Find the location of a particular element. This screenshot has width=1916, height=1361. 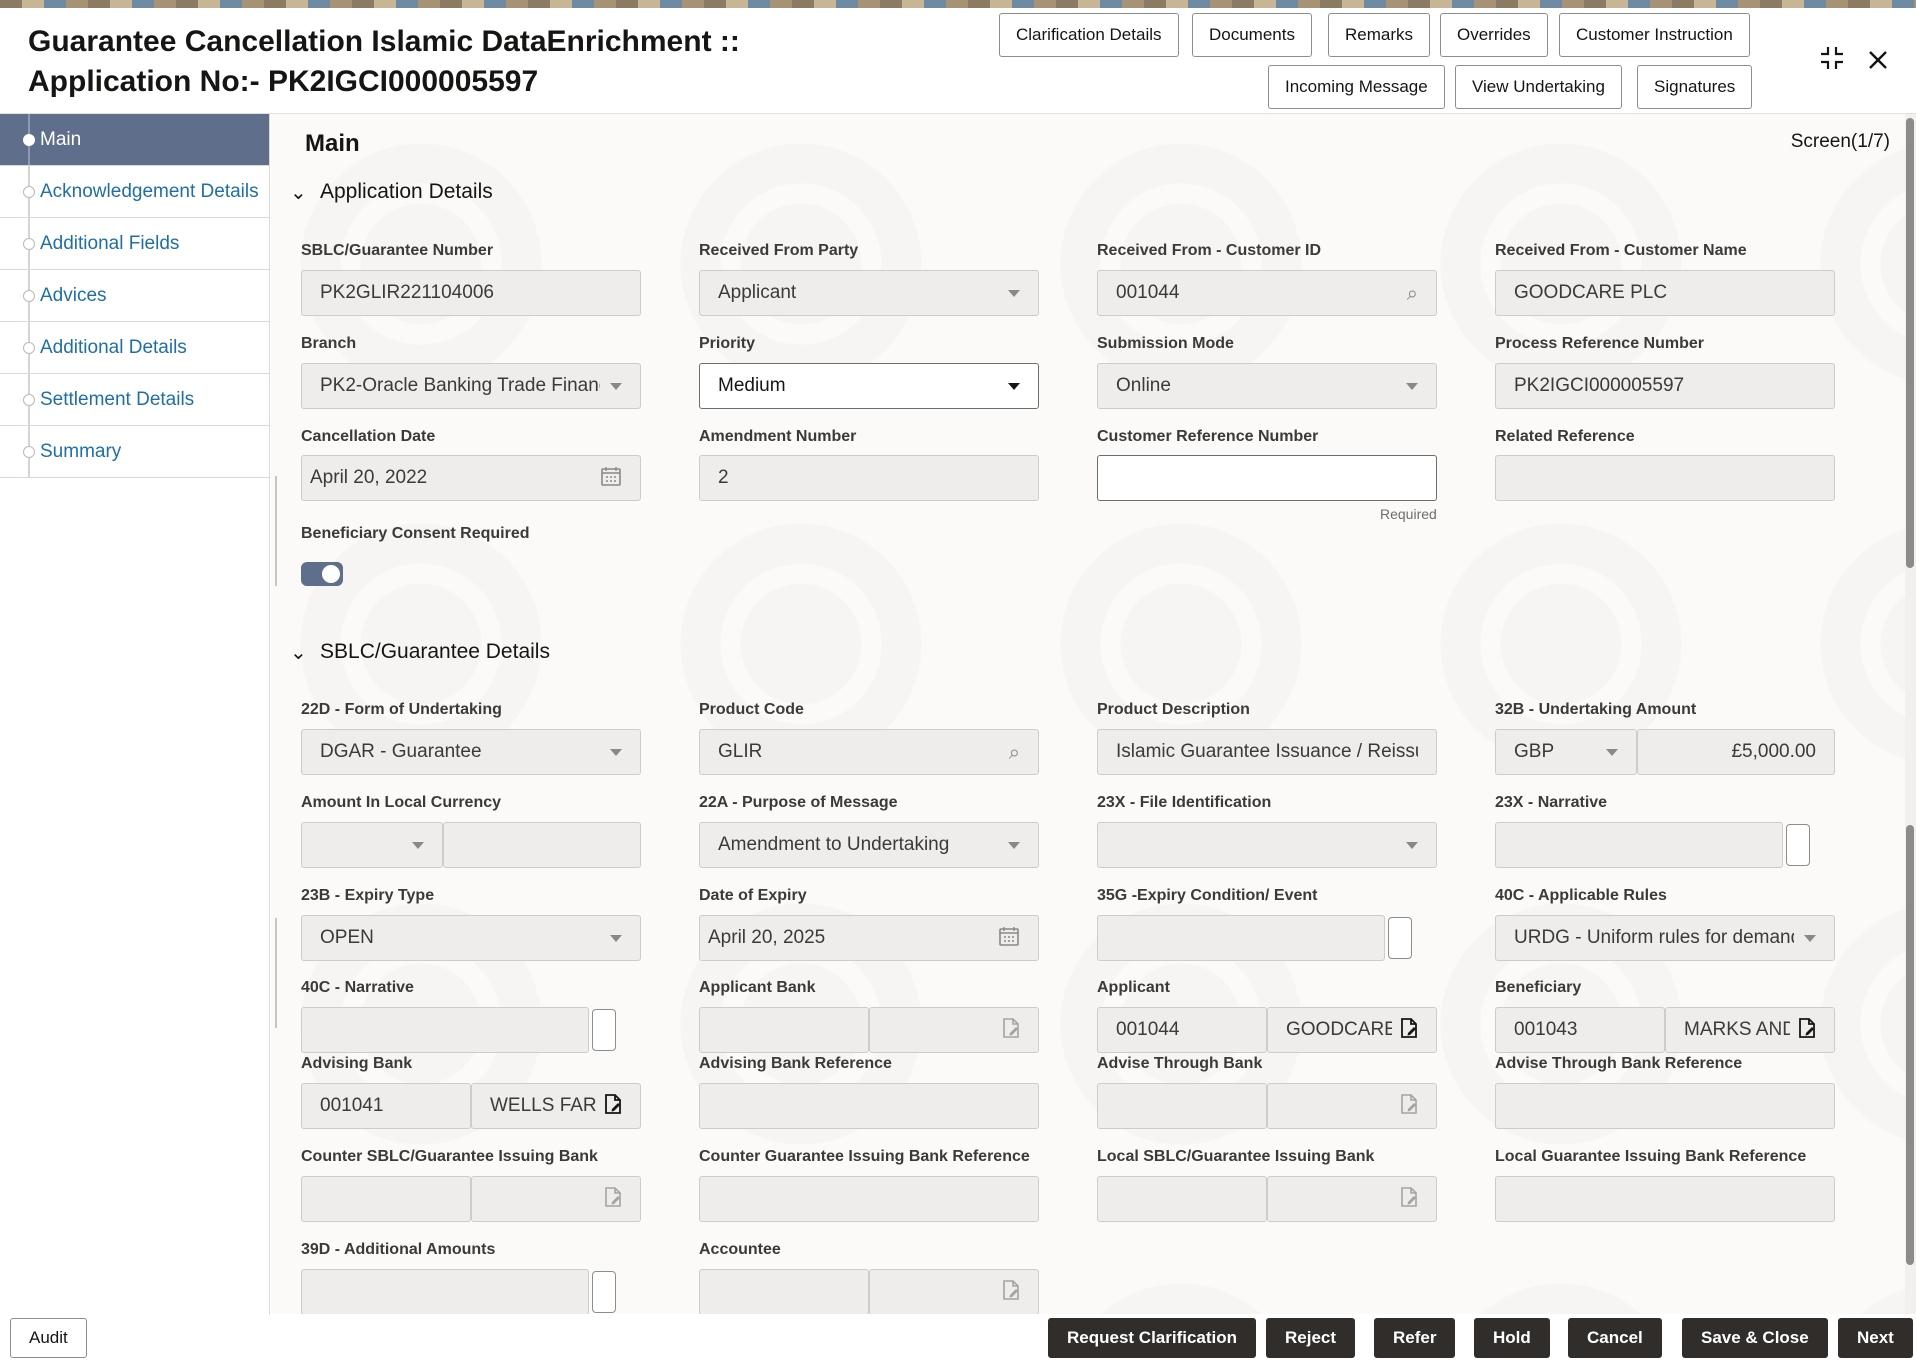

refer-button: Refer is located at coordinates (1414, 1338).